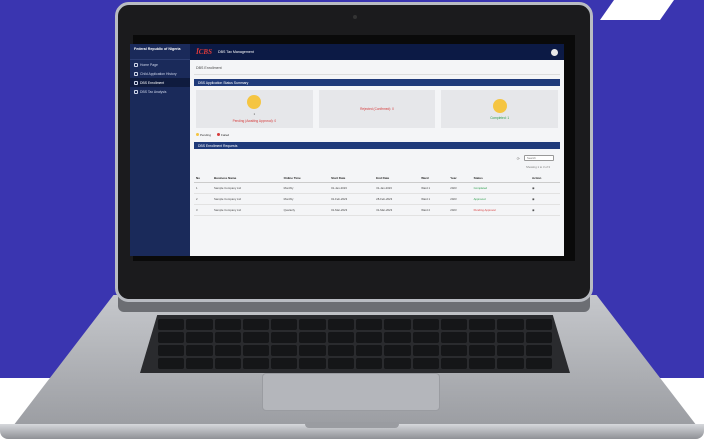  What do you see at coordinates (160, 82) in the screenshot?
I see `sidebar-item-enrollment: DBS Enrollment` at bounding box center [160, 82].